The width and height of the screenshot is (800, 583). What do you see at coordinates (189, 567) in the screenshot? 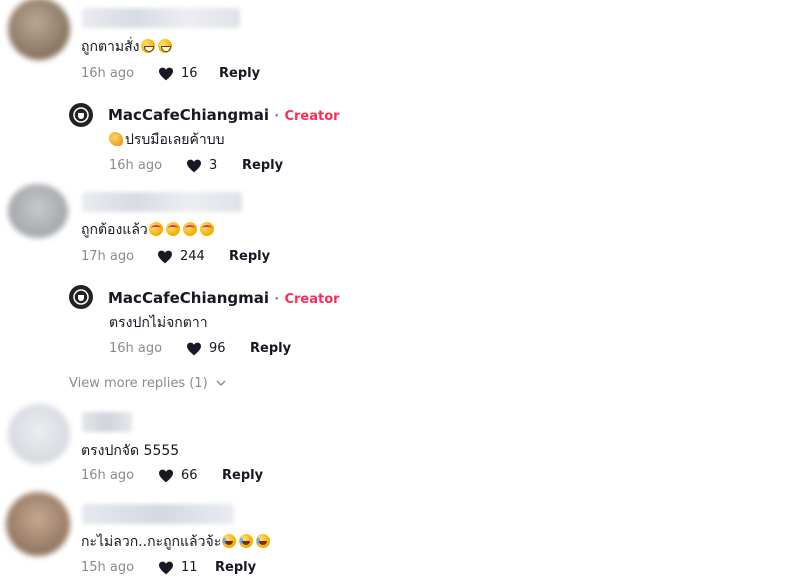
I see `like-count: 11` at bounding box center [189, 567].